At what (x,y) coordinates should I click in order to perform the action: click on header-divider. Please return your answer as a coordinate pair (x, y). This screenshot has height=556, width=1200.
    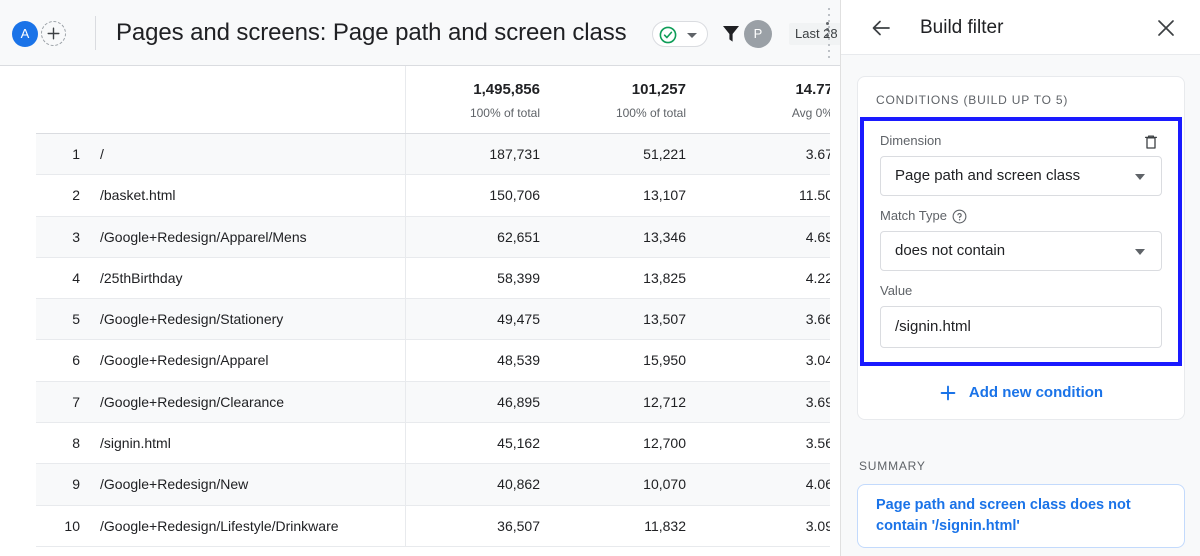
    Looking at the image, I should click on (95, 33).